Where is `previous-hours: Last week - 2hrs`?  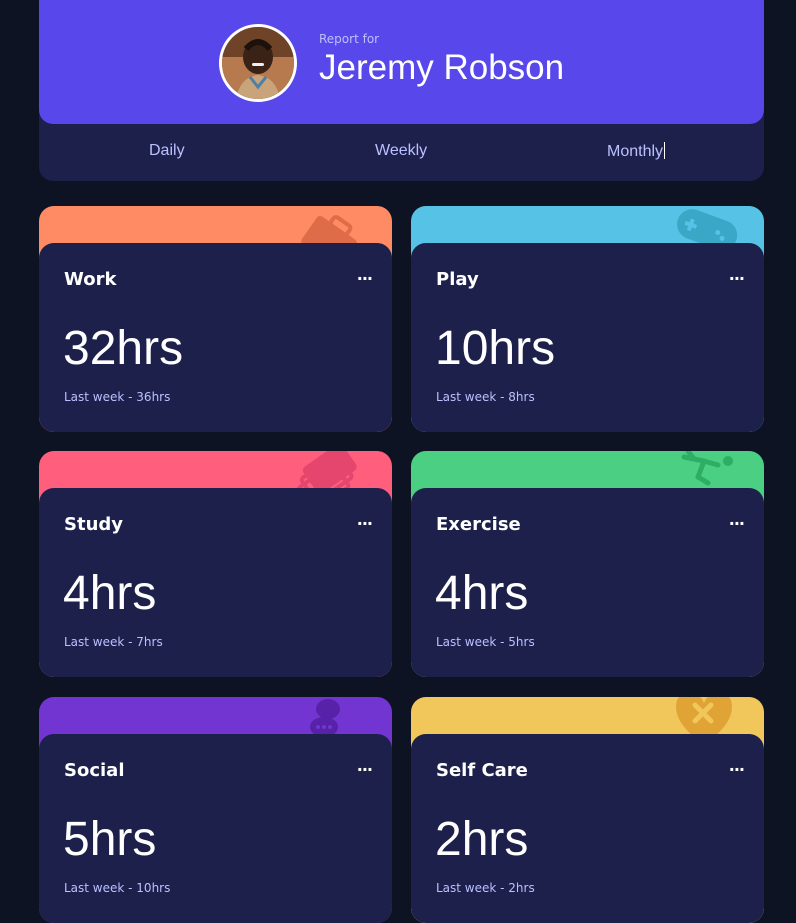
previous-hours: Last week - 2hrs is located at coordinates (485, 888).